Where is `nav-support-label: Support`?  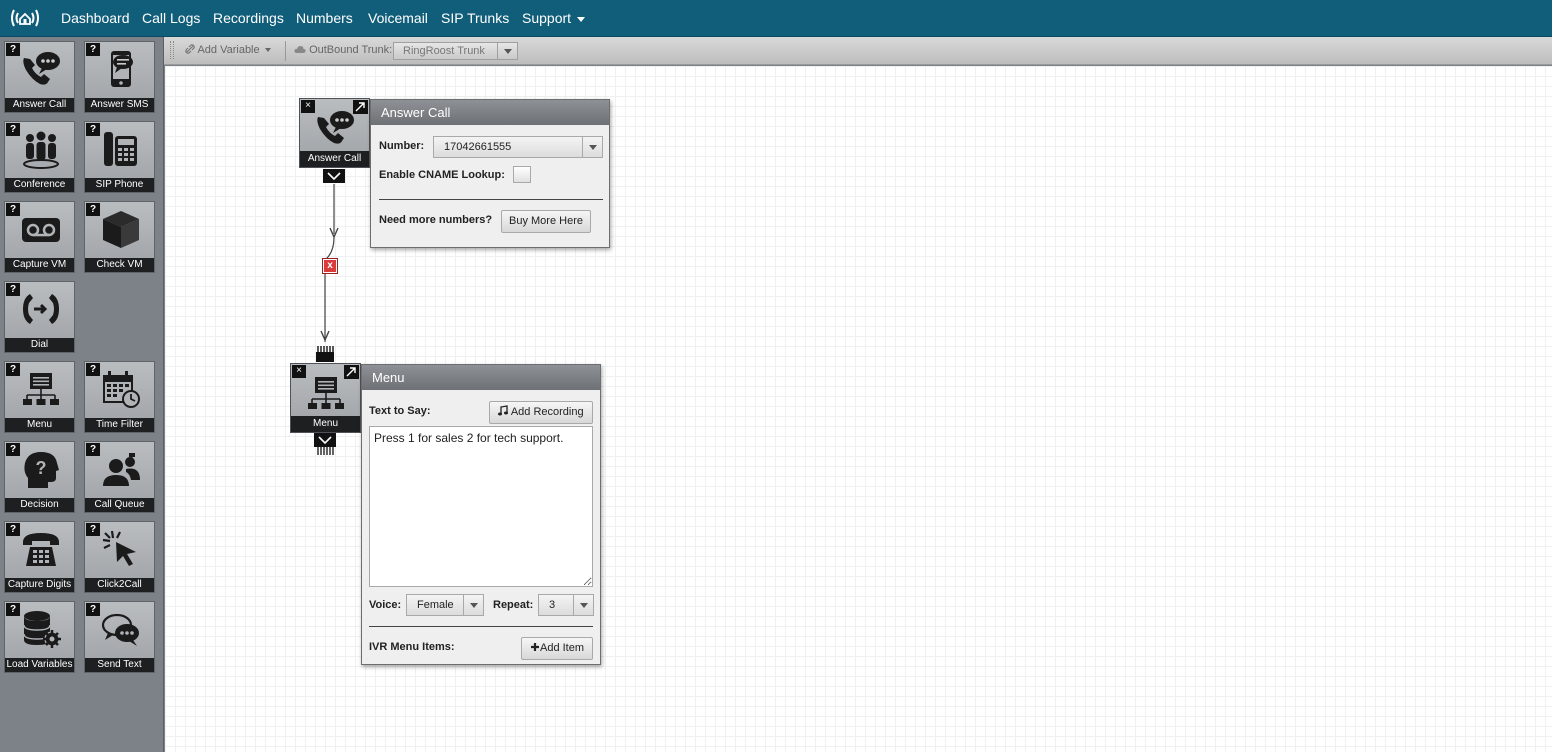
nav-support-label: Support is located at coordinates (547, 18).